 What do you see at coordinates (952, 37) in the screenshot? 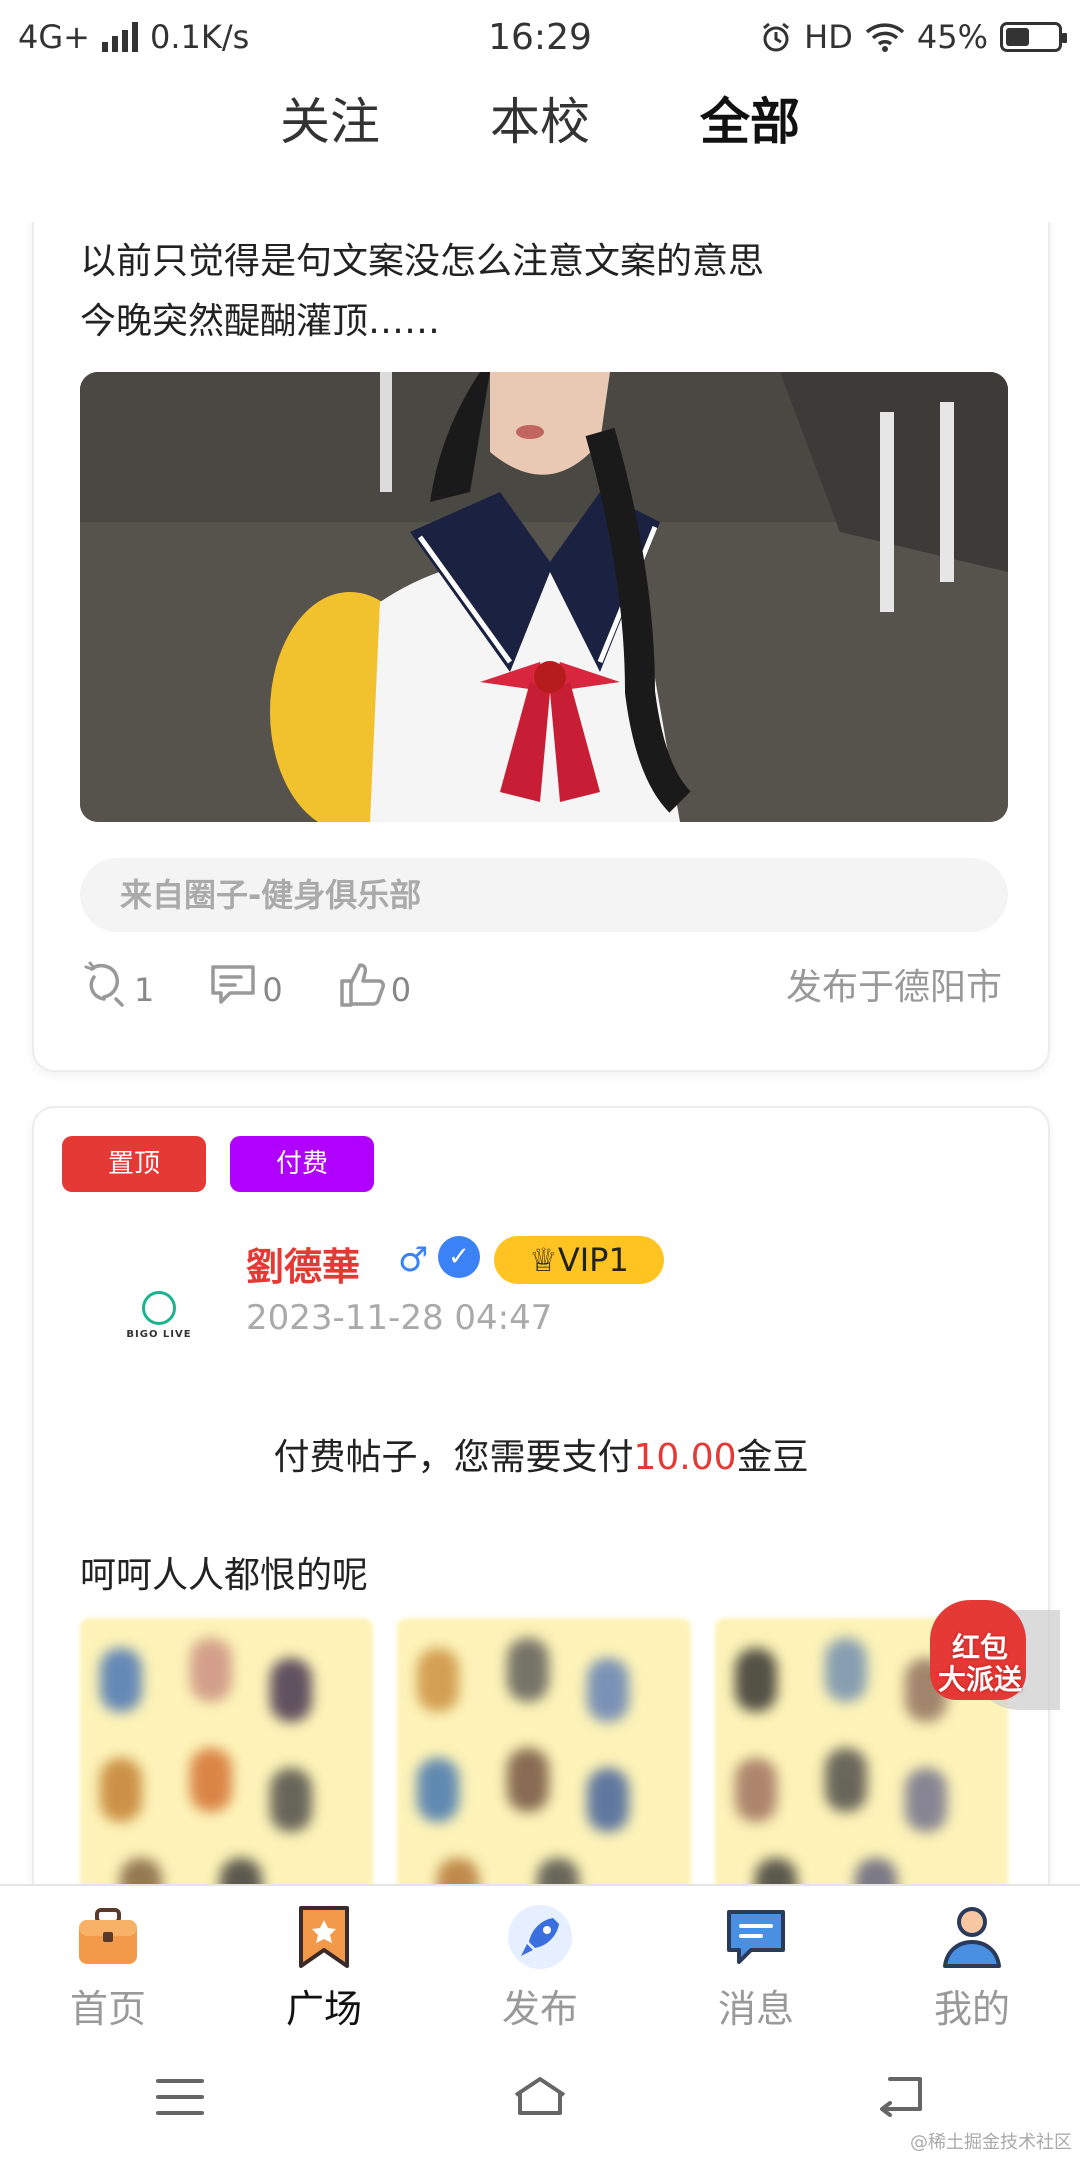
I see `battery-percent: 45%` at bounding box center [952, 37].